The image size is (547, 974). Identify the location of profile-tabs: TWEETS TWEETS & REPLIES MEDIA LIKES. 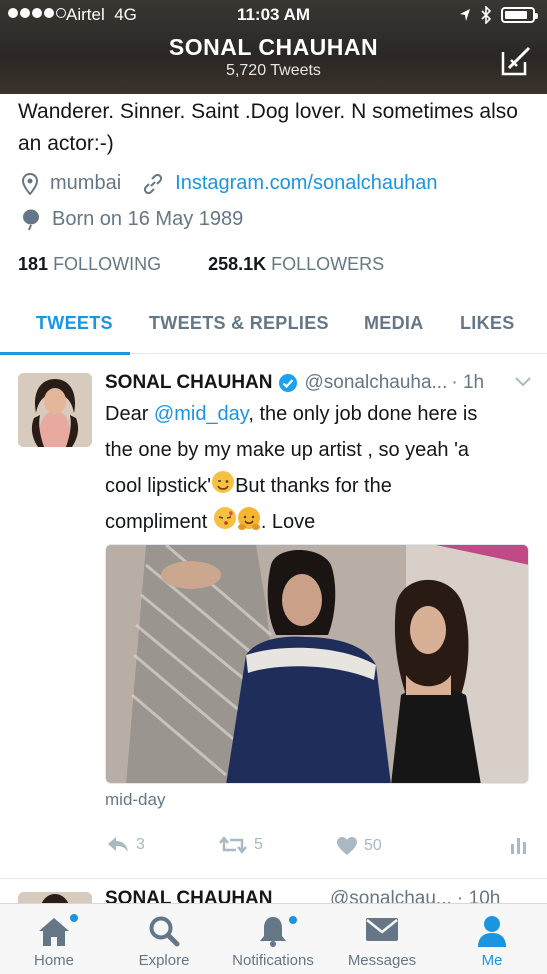
(273, 325).